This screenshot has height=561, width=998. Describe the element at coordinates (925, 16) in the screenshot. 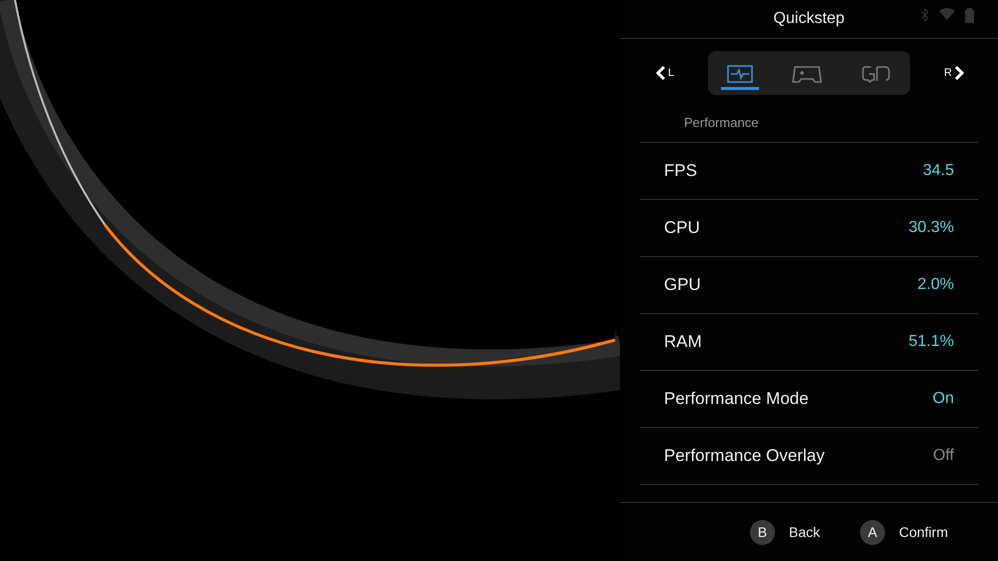

I see `bluetooth-icon` at that location.